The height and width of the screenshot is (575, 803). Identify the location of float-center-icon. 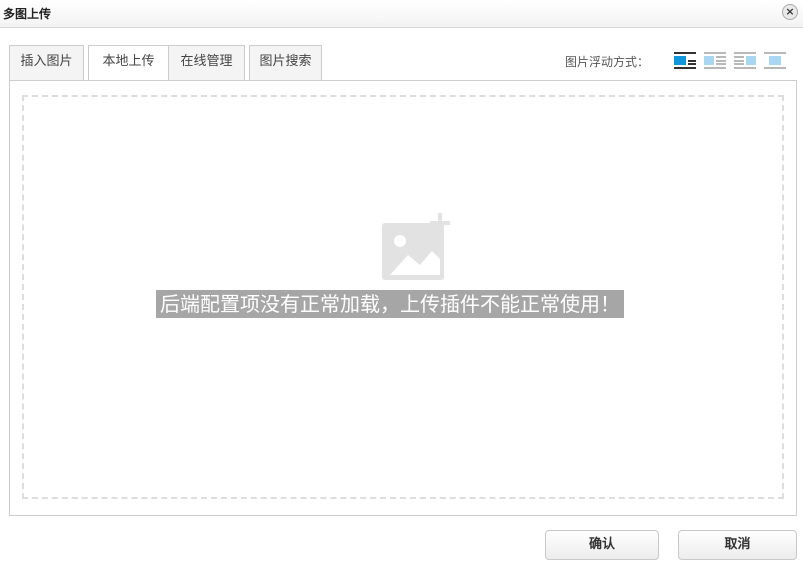
(775, 61).